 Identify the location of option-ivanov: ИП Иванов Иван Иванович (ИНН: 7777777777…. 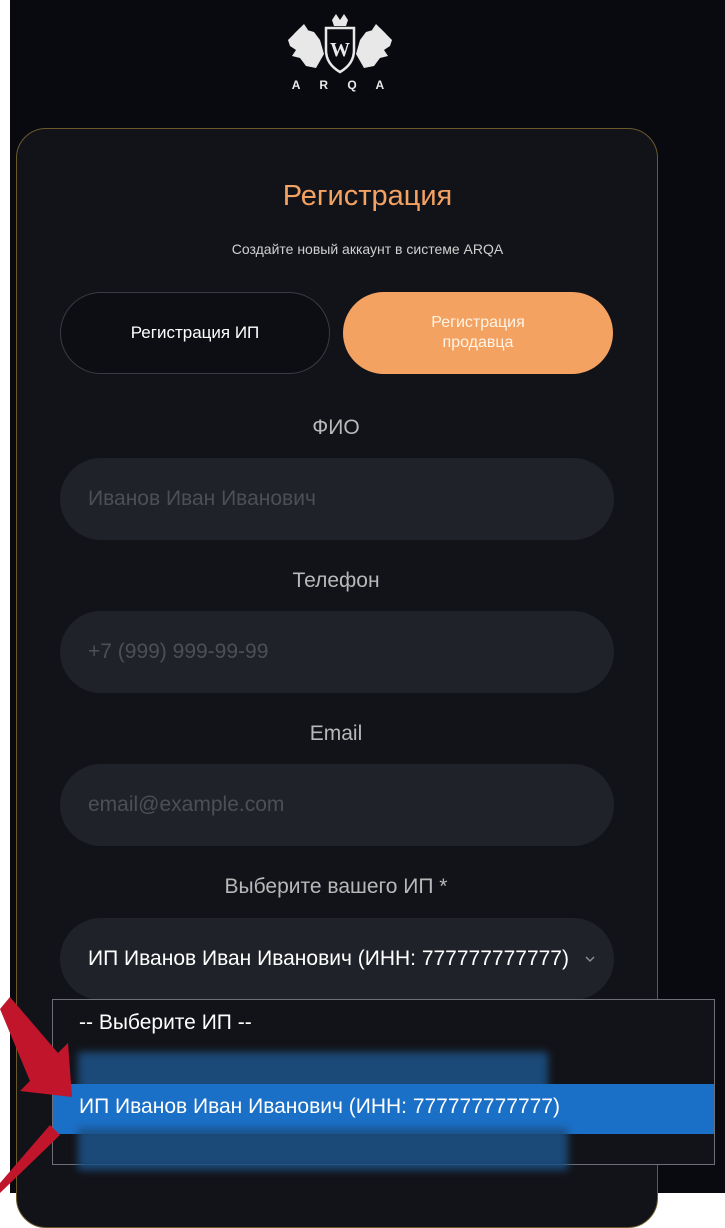
(383, 1107).